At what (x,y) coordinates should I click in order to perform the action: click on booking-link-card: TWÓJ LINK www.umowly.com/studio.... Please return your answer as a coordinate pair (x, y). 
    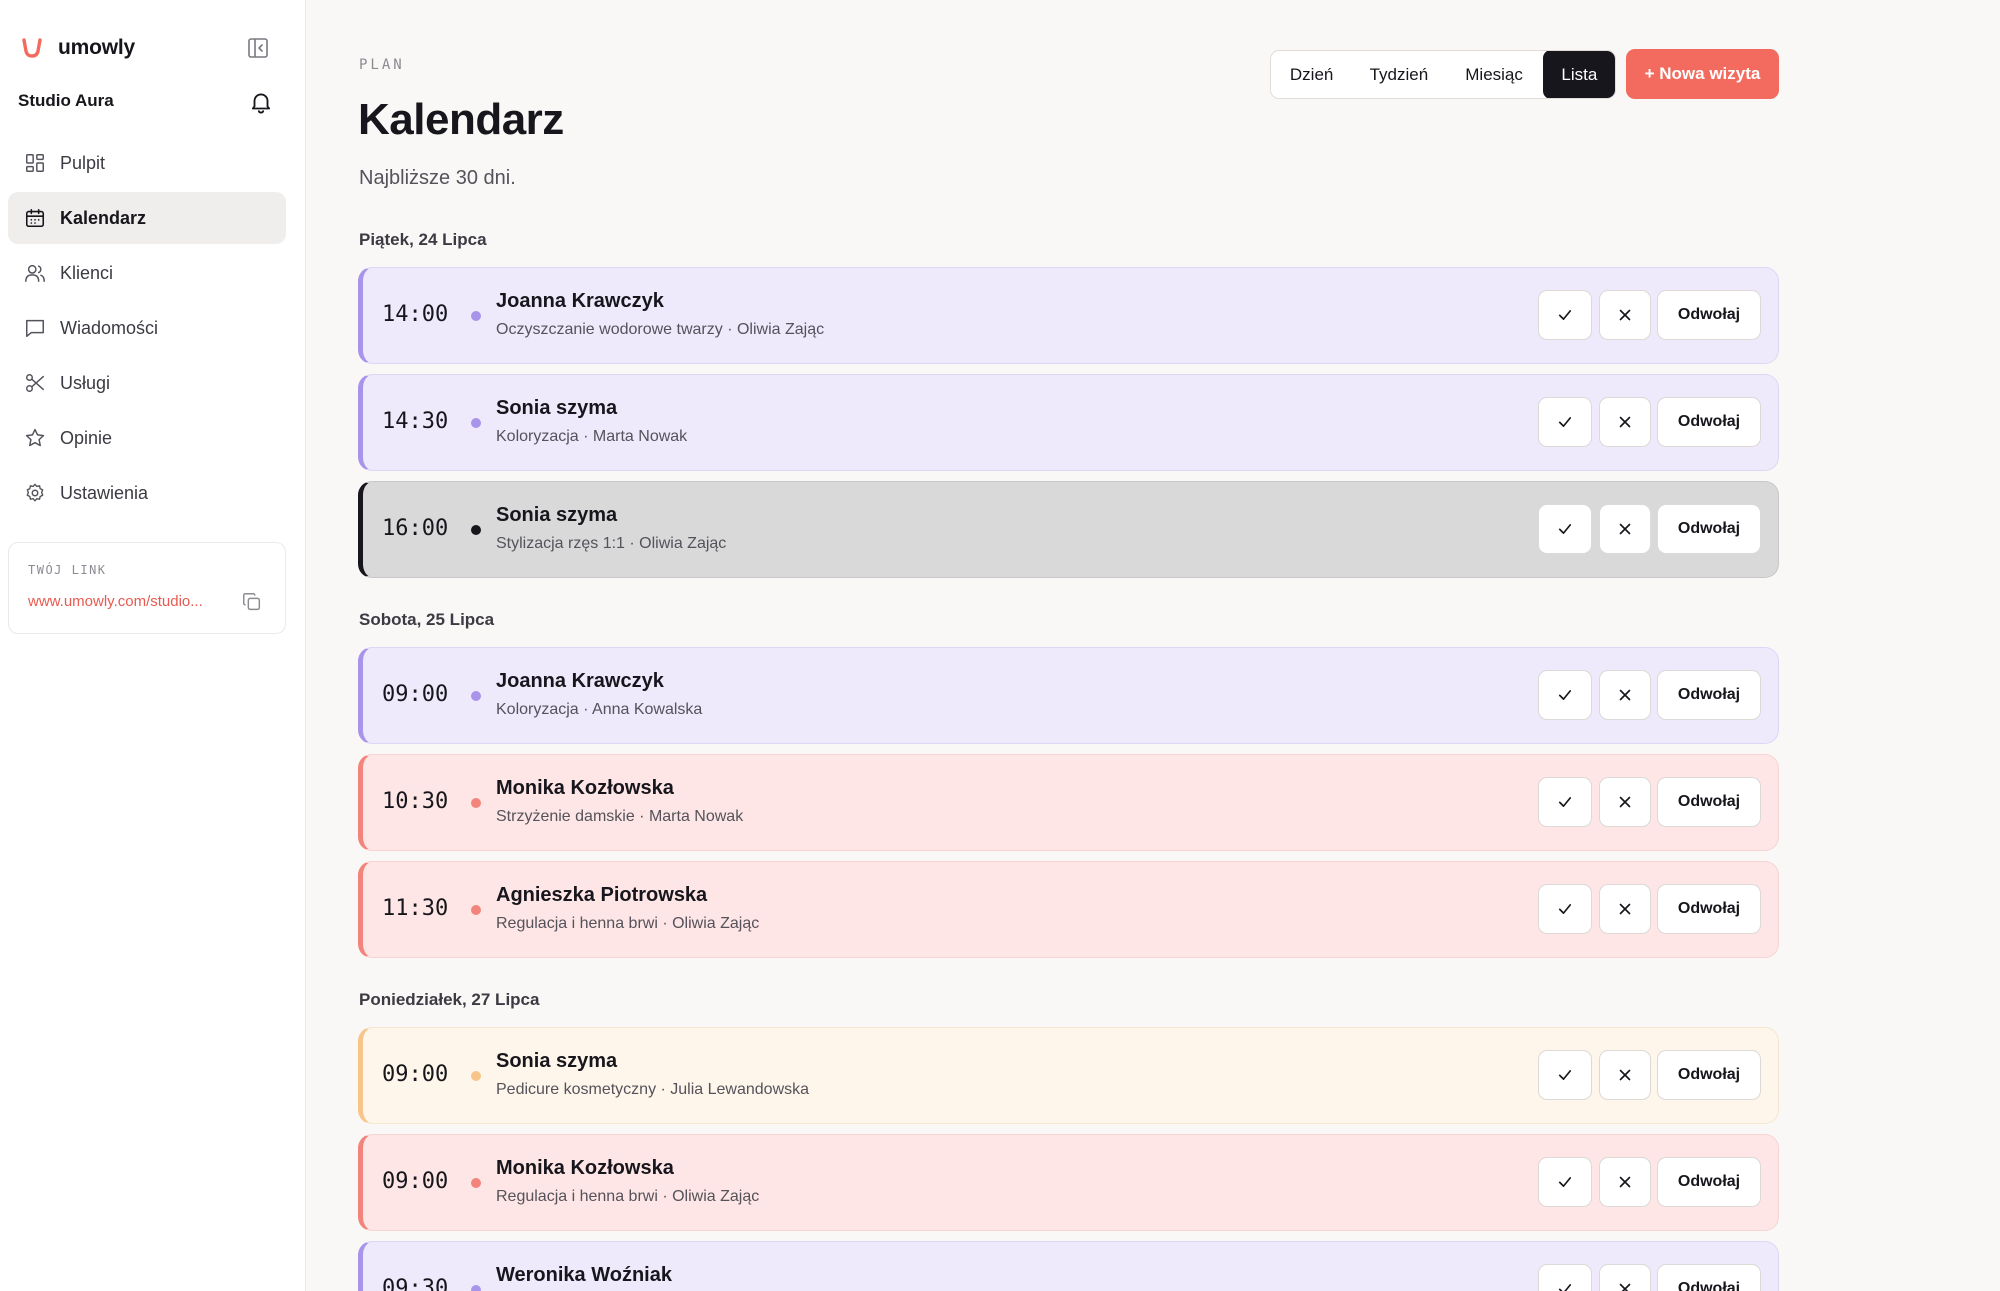
    Looking at the image, I should click on (147, 588).